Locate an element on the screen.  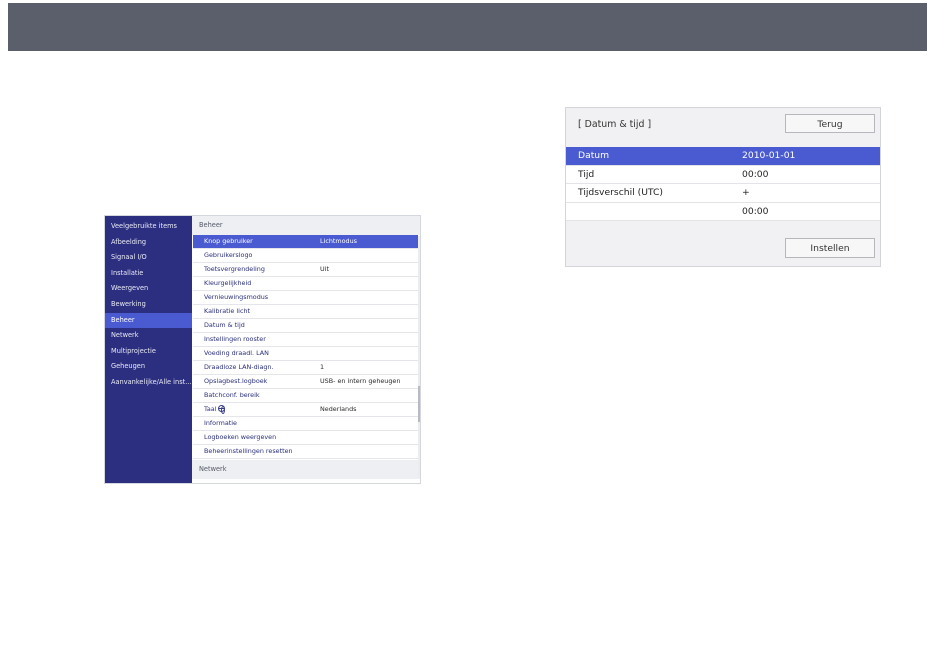
menu-row: Draadloze LAN-diagn. 1 is located at coordinates (305, 368).